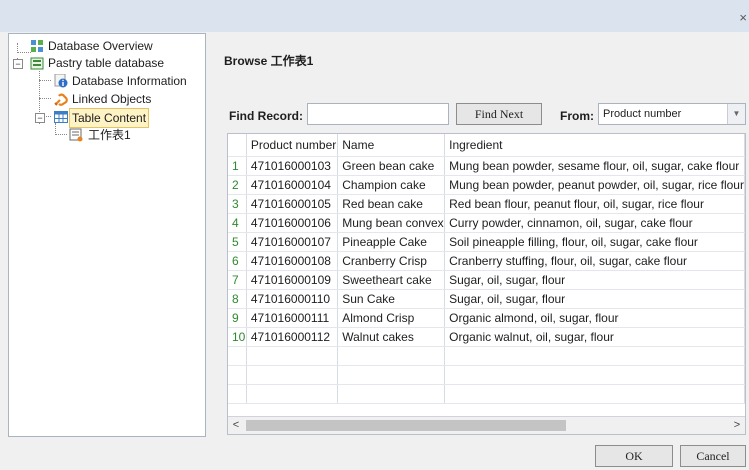  I want to click on table-cell: Champion cake, so click(391, 185).